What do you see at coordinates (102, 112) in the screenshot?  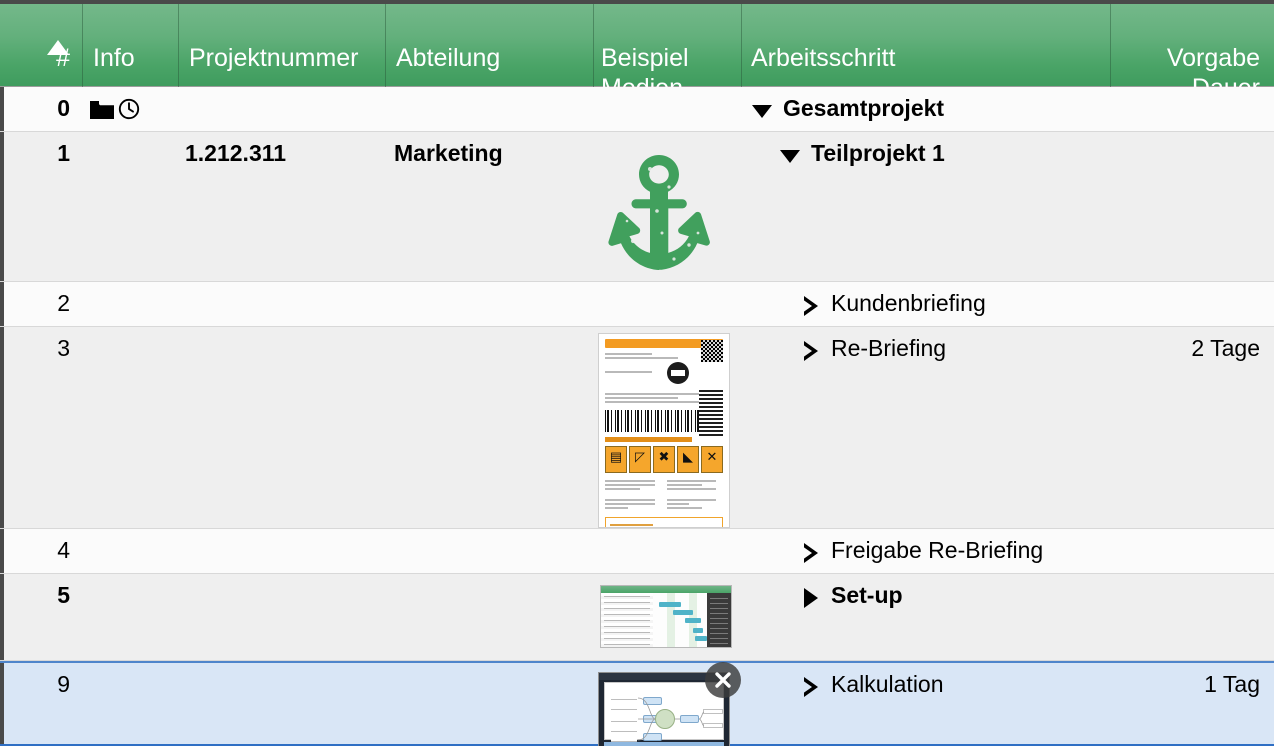 I see `folder-icon` at bounding box center [102, 112].